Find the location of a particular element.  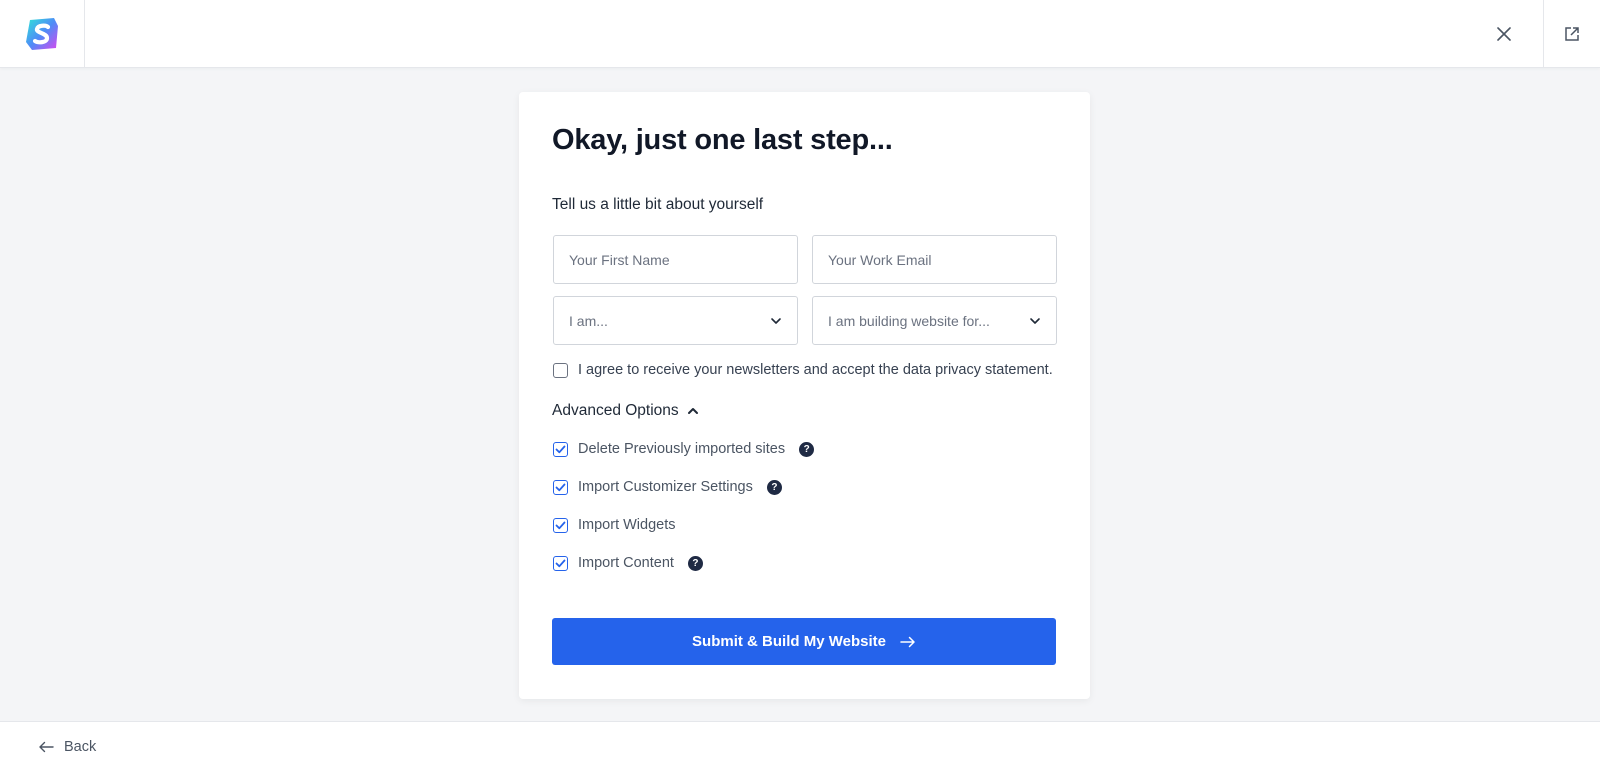

option-label: Import Customizer Settings is located at coordinates (665, 487).